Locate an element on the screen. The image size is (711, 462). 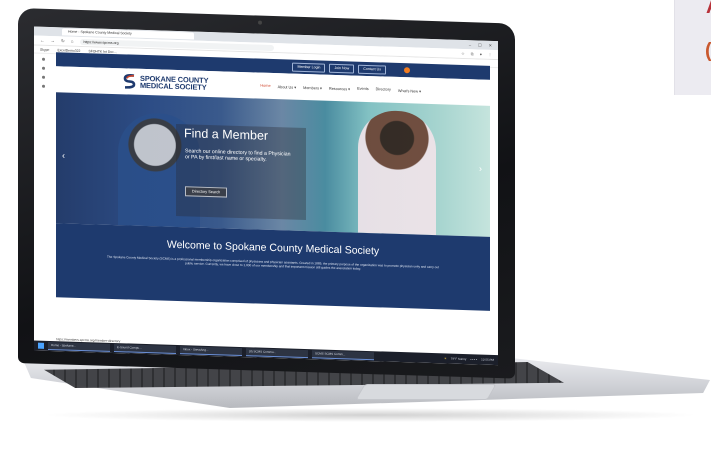
weather-icon: ☀ is located at coordinates (445, 358).